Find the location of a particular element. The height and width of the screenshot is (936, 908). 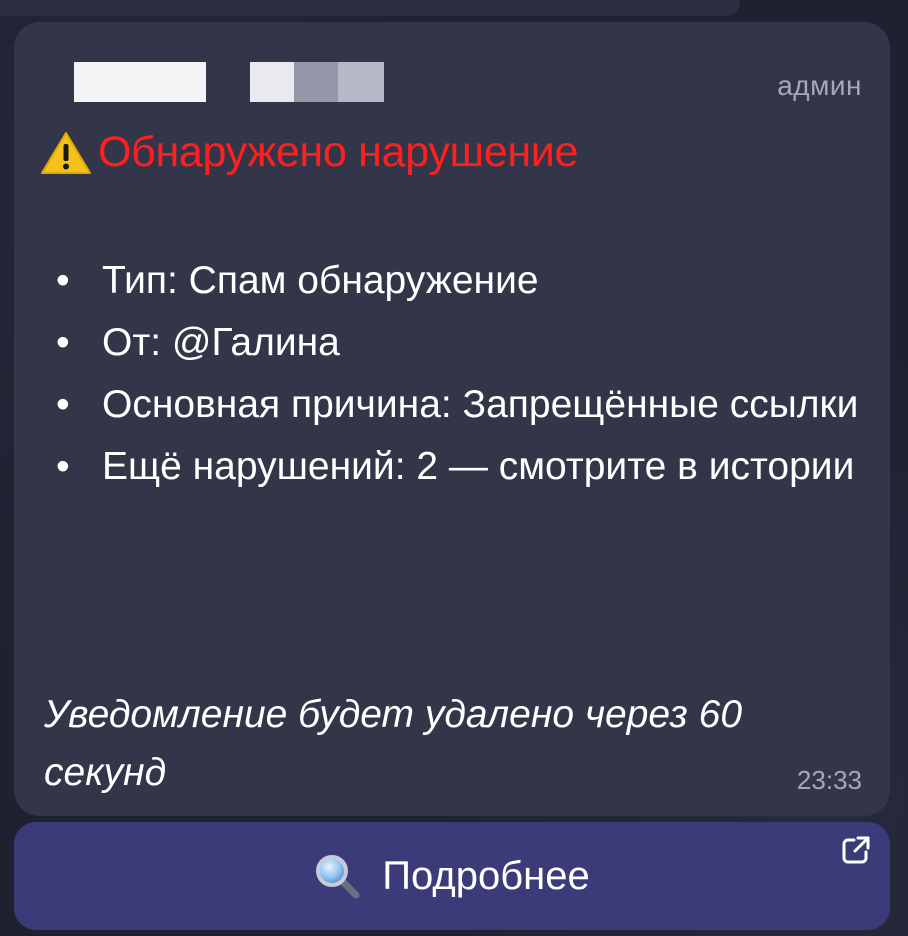

previous-message-bubble is located at coordinates (370, 8).